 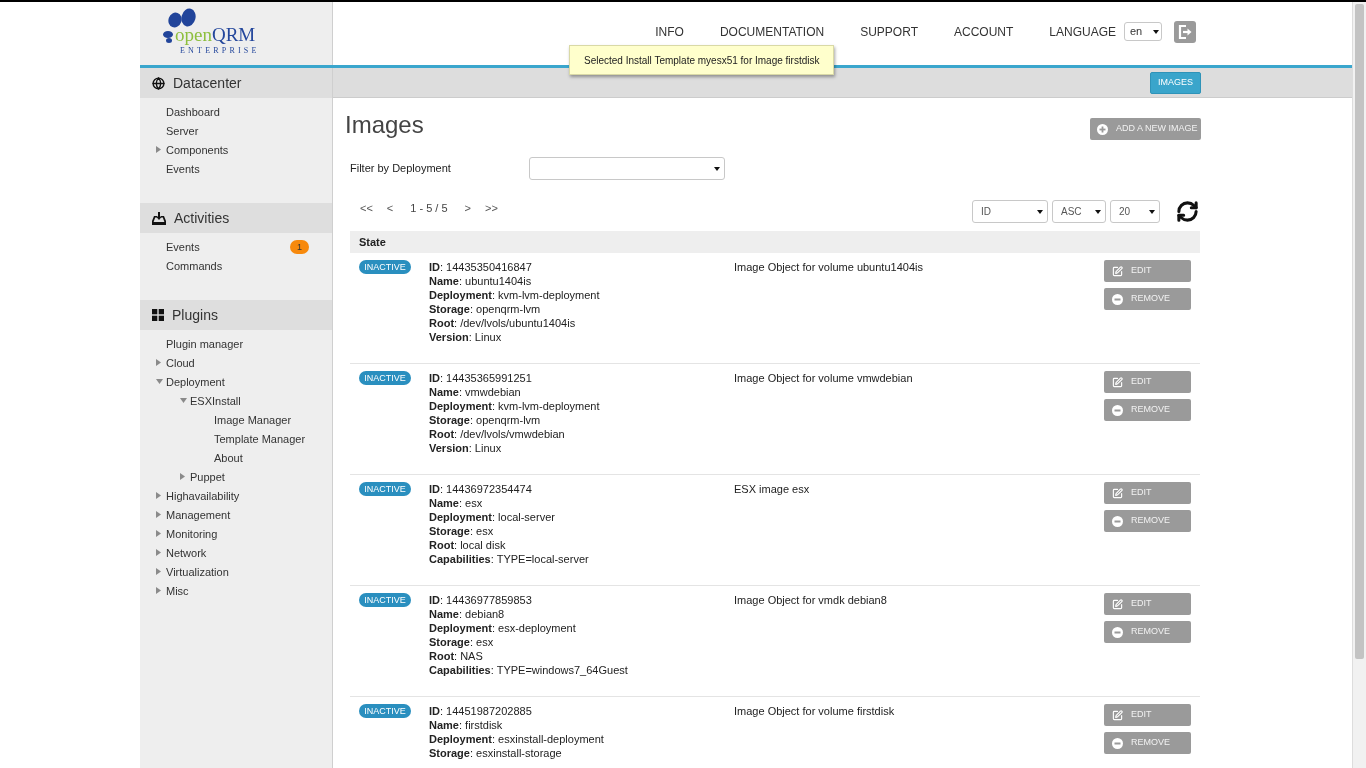 I want to click on section-title: Activities, so click(x=202, y=218).